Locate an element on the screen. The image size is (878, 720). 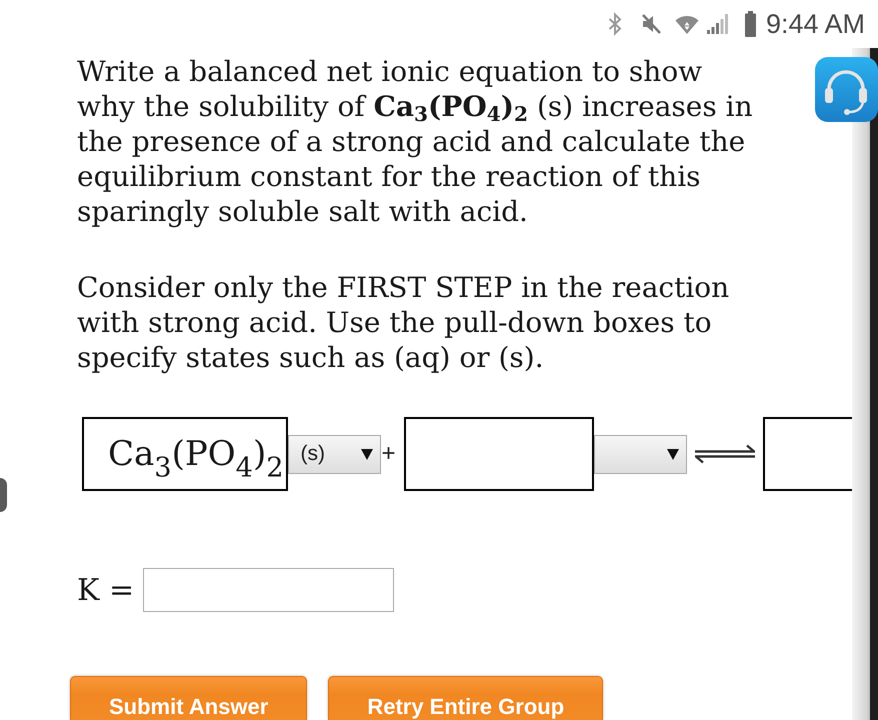
edge-tab-icon is located at coordinates (3, 495).